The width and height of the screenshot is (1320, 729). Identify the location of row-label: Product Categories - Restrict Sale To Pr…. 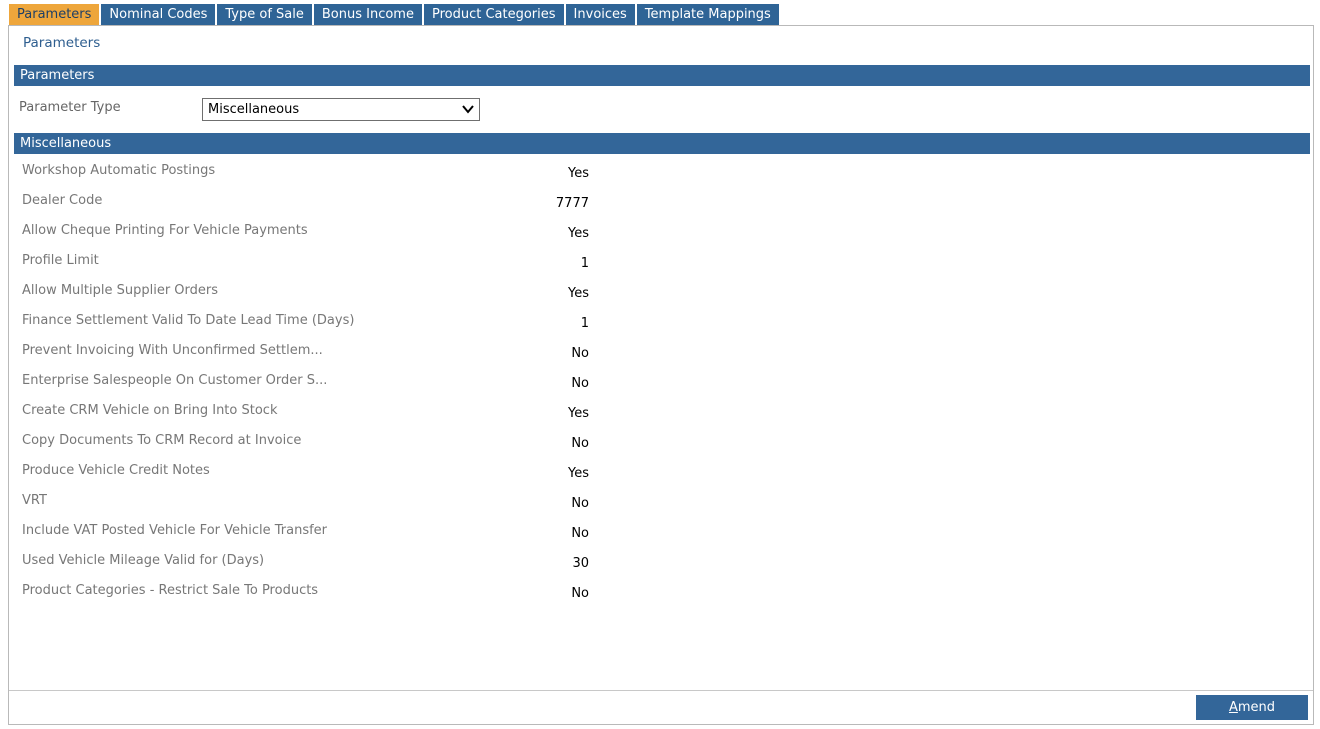
(170, 590).